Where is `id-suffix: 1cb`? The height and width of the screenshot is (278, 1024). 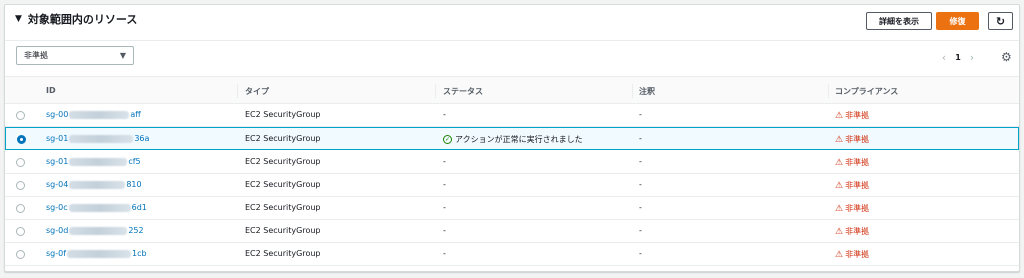 id-suffix: 1cb is located at coordinates (139, 253).